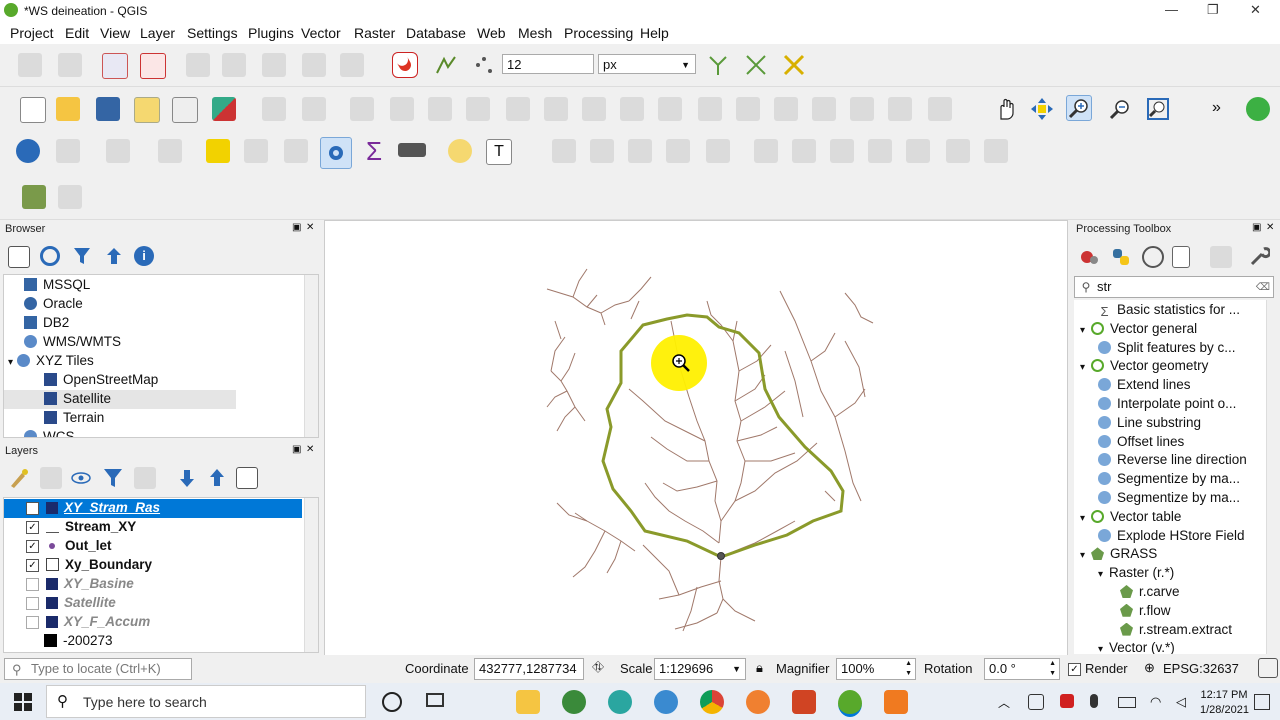 The image size is (1280, 720). I want to click on select-features-icon, so click(118, 151).